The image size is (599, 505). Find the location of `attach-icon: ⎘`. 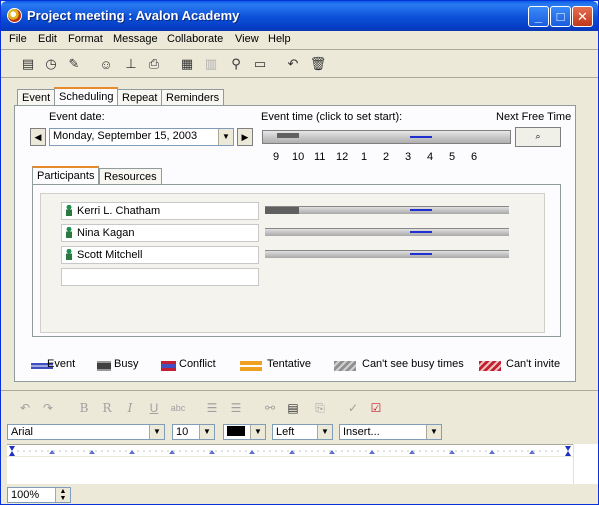

attach-icon: ⎘ is located at coordinates (320, 408).